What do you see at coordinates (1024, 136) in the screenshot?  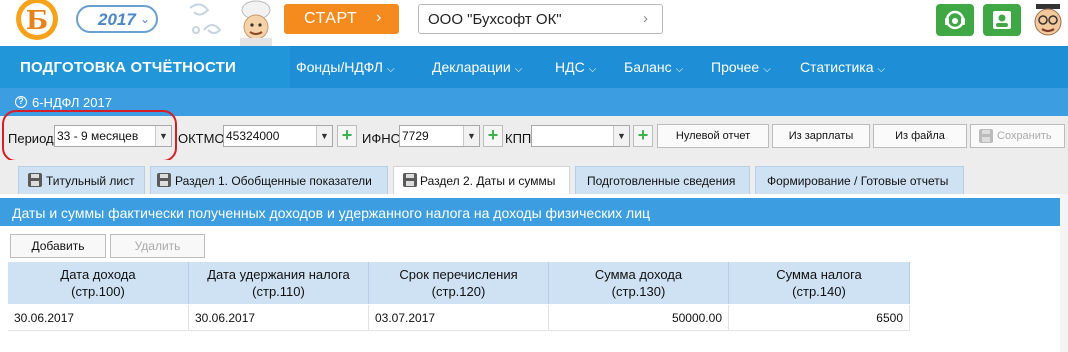 I see `save-label: Сохранить` at bounding box center [1024, 136].